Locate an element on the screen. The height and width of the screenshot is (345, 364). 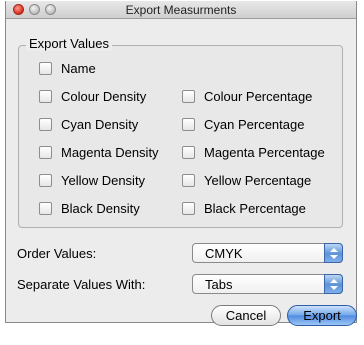
separate-values-label: Separate Values With: is located at coordinates (81, 284).